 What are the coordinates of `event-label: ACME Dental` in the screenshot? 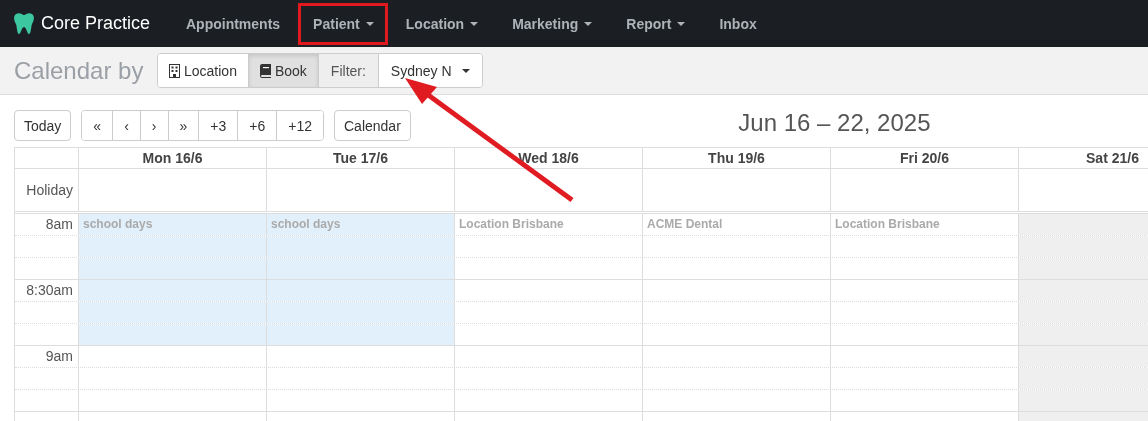 It's located at (684, 224).